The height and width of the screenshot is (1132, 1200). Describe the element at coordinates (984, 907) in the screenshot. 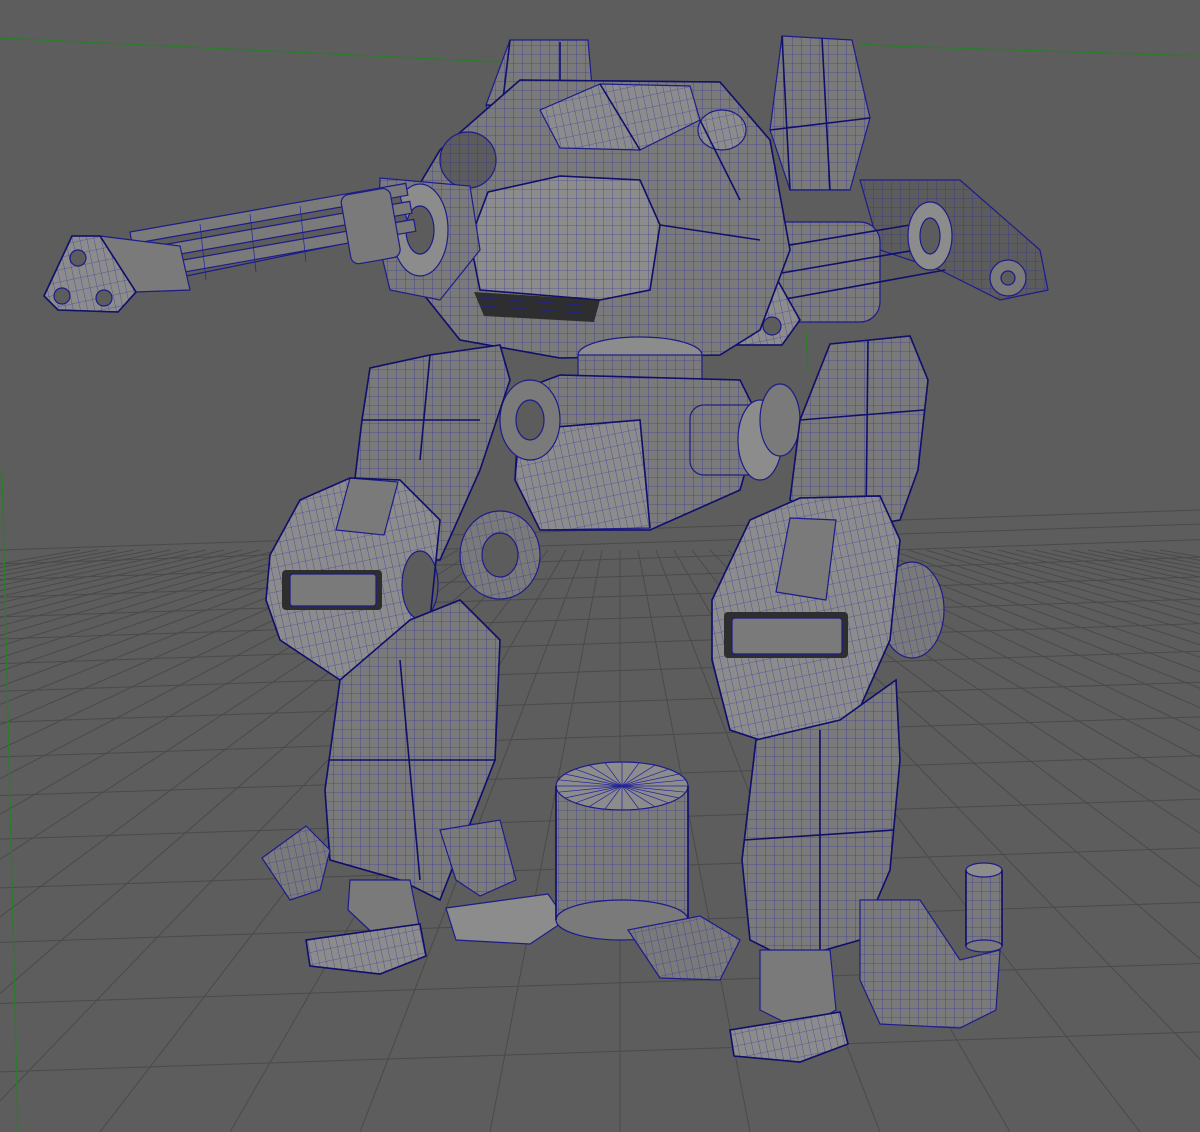

I see `cylinder-primitive-small` at that location.